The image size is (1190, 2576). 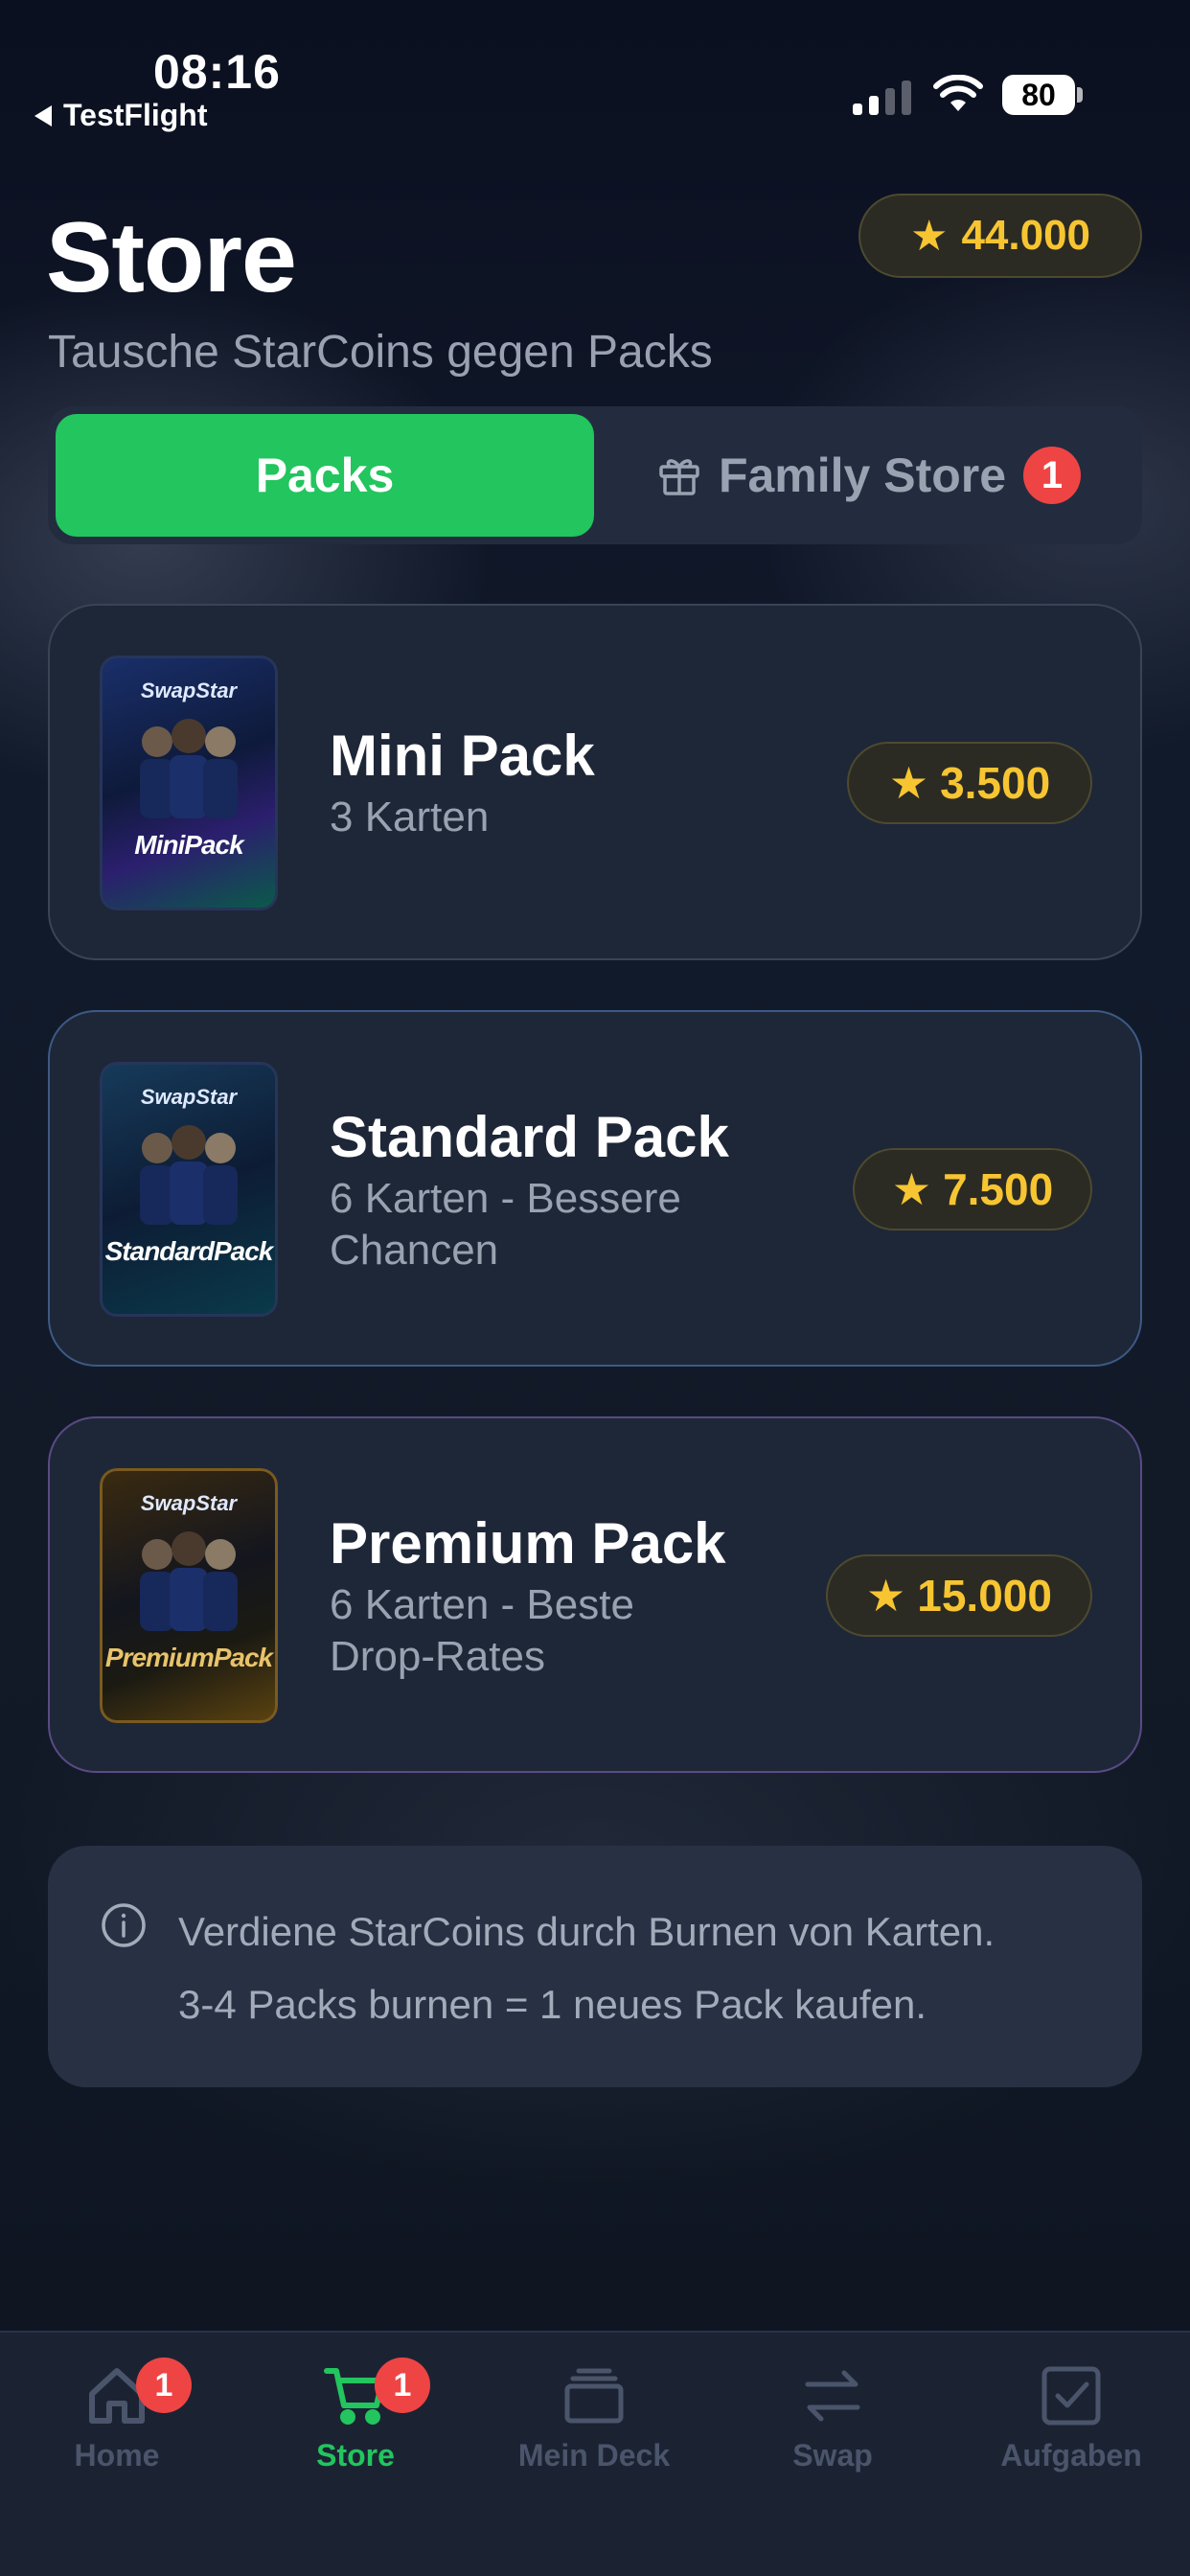 I want to click on page-title: Store, so click(x=171, y=257).